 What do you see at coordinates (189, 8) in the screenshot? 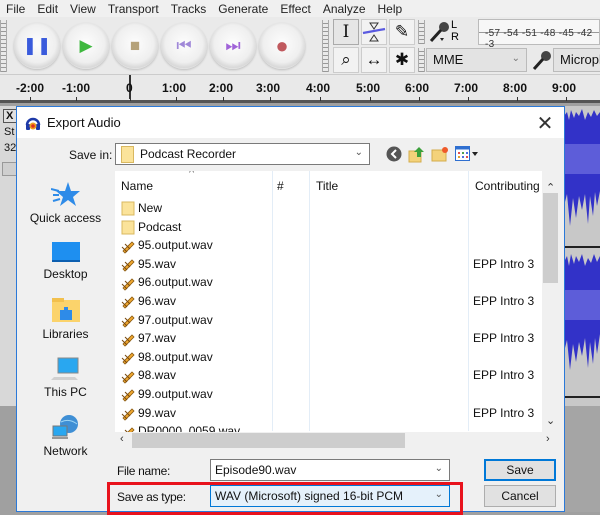
I see `menu-tracks: Tracks` at bounding box center [189, 8].